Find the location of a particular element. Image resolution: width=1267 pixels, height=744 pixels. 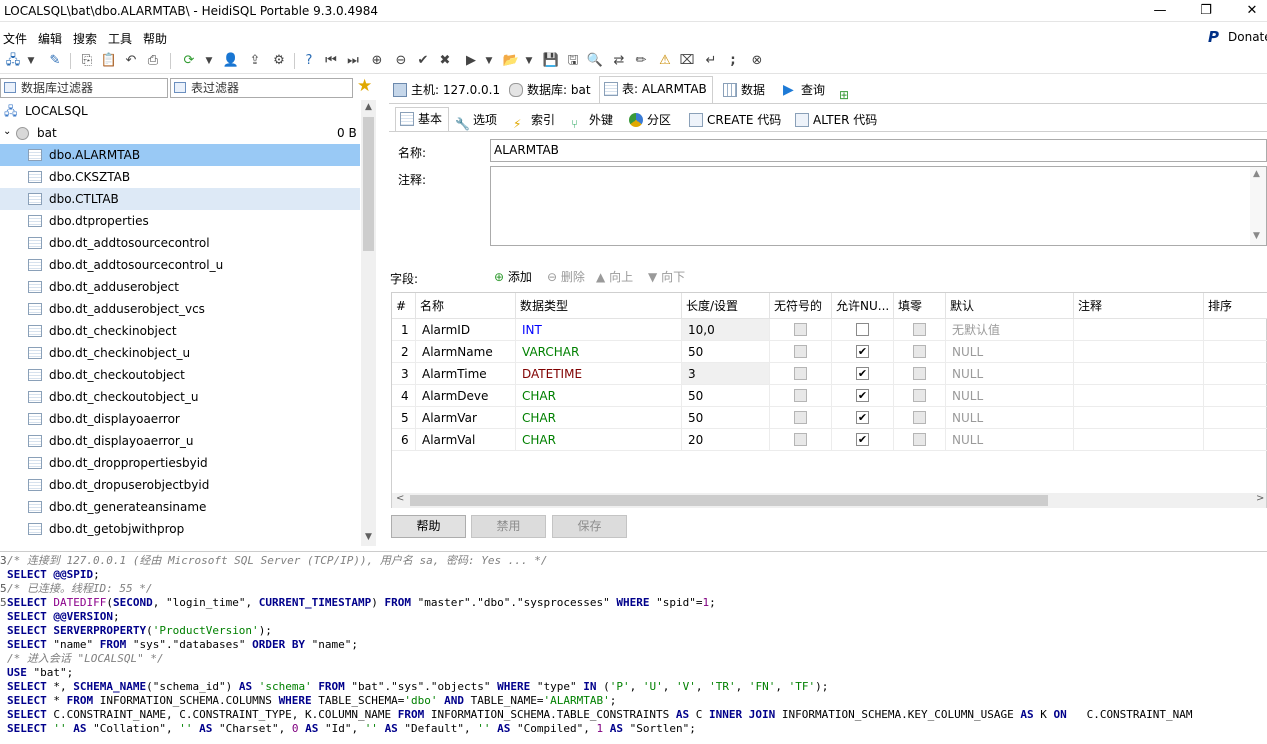

replace-icon: ⇄ is located at coordinates (619, 61).